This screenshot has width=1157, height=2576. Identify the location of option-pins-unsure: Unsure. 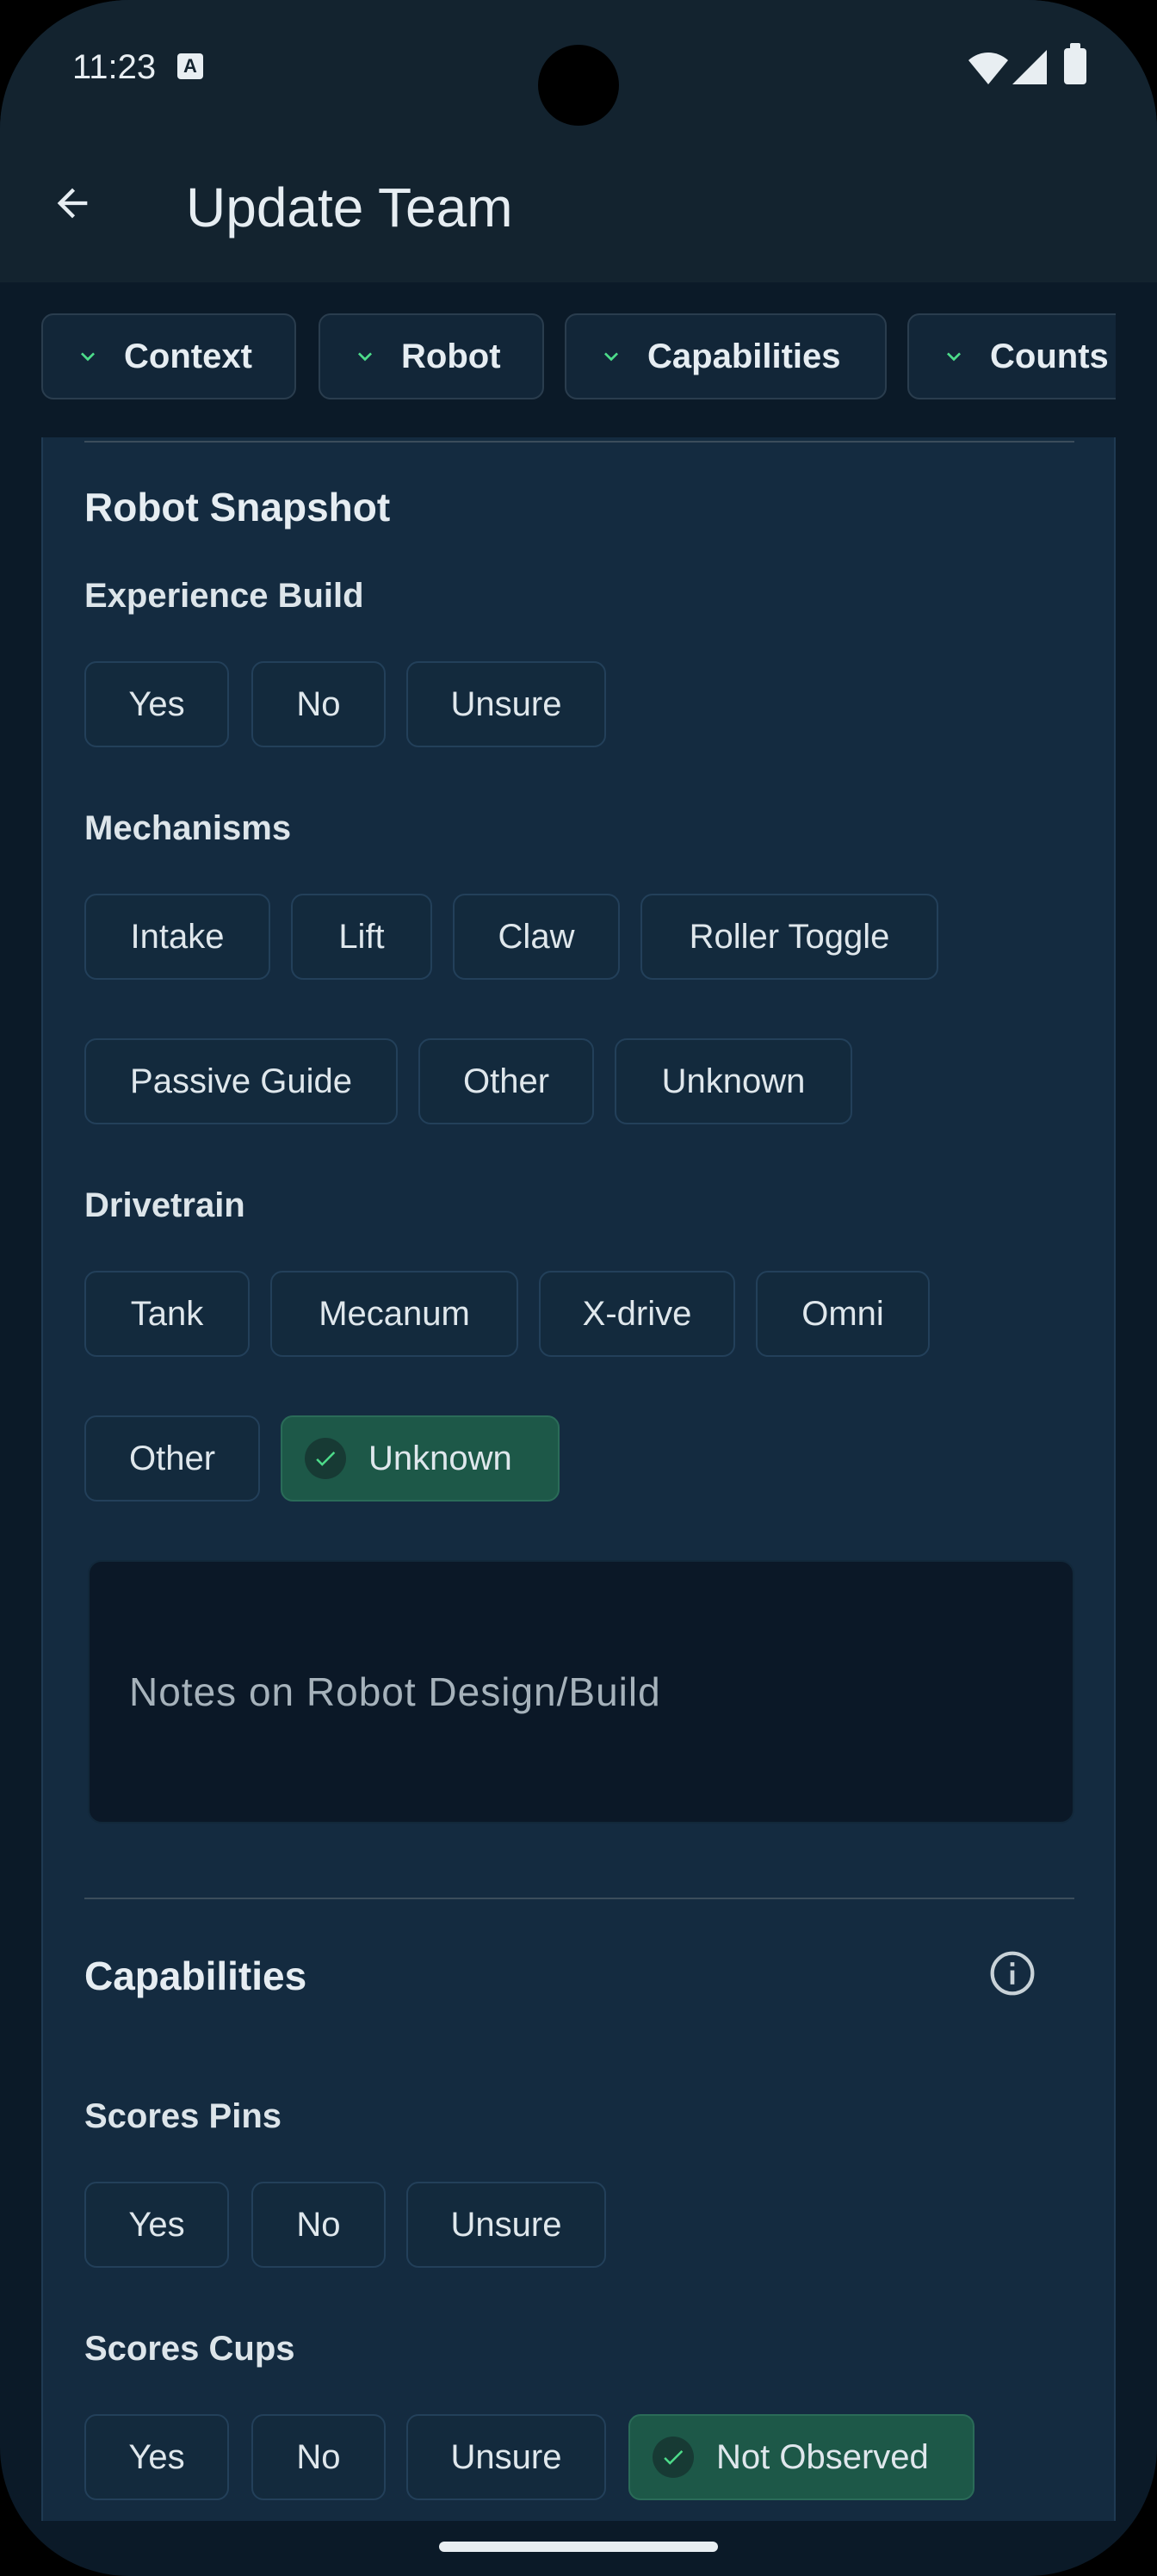
(506, 2225).